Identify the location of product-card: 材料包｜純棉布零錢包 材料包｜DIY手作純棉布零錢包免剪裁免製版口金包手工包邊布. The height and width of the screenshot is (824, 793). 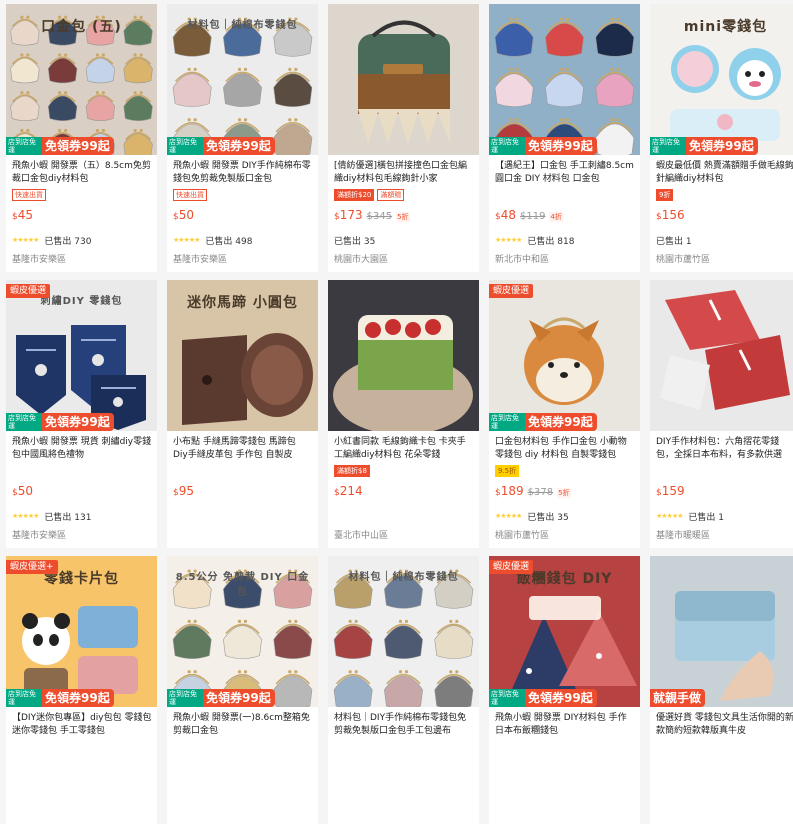
(403, 690).